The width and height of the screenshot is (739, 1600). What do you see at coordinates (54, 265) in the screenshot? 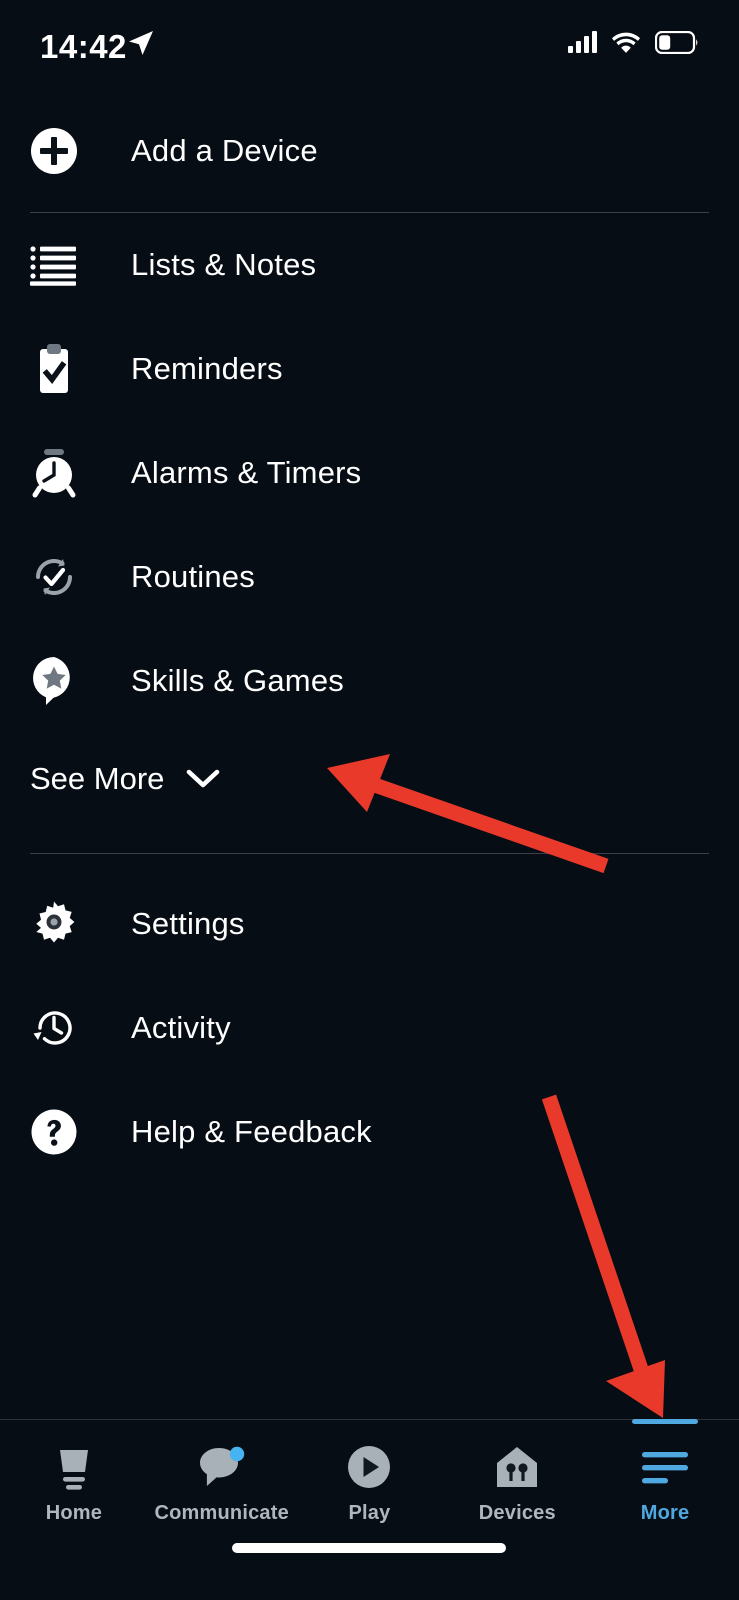
I see `list-icon` at bounding box center [54, 265].